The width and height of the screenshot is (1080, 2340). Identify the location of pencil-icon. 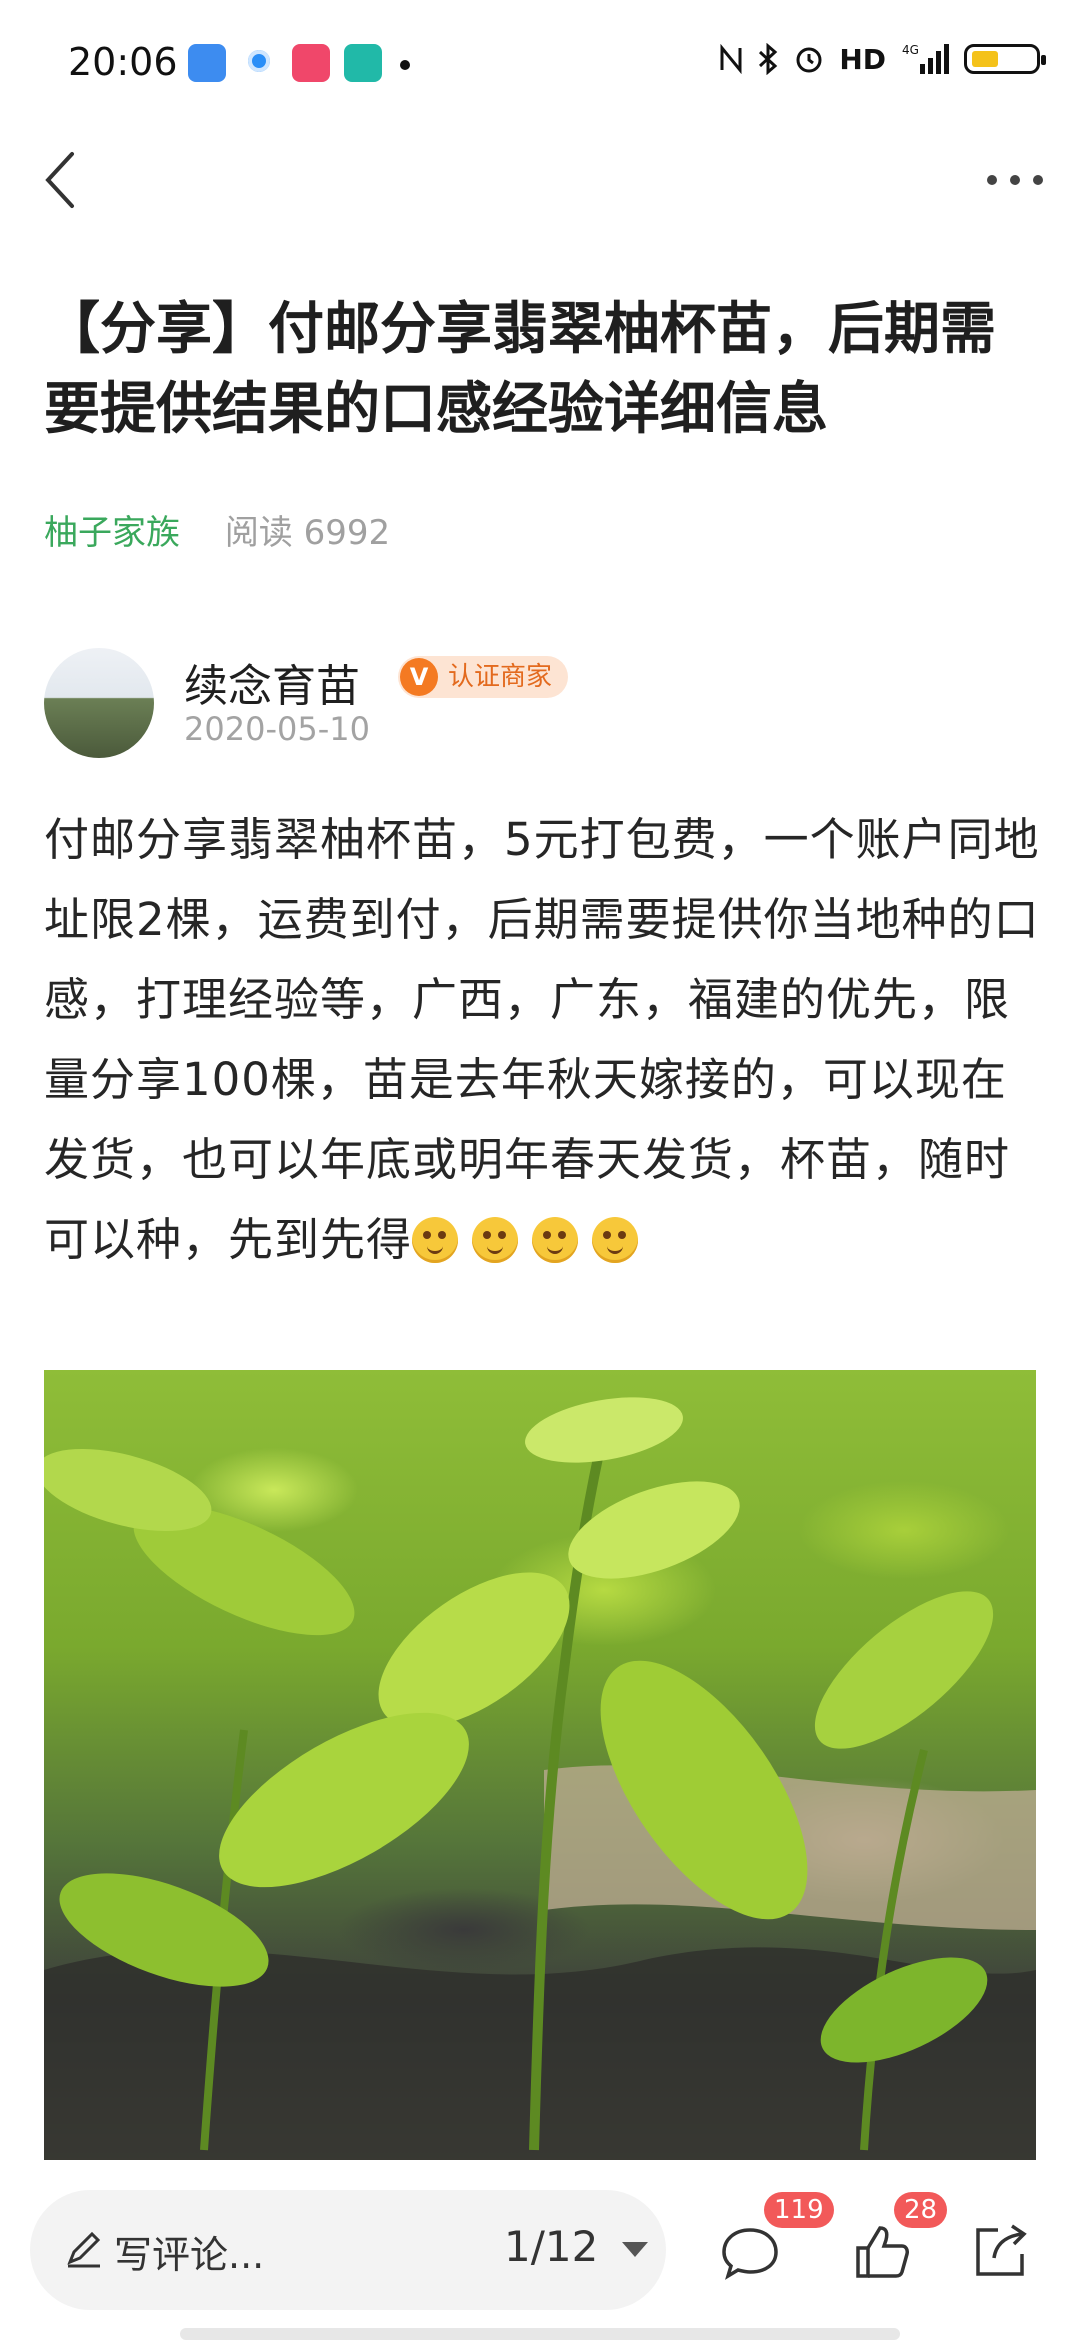
(84, 2249).